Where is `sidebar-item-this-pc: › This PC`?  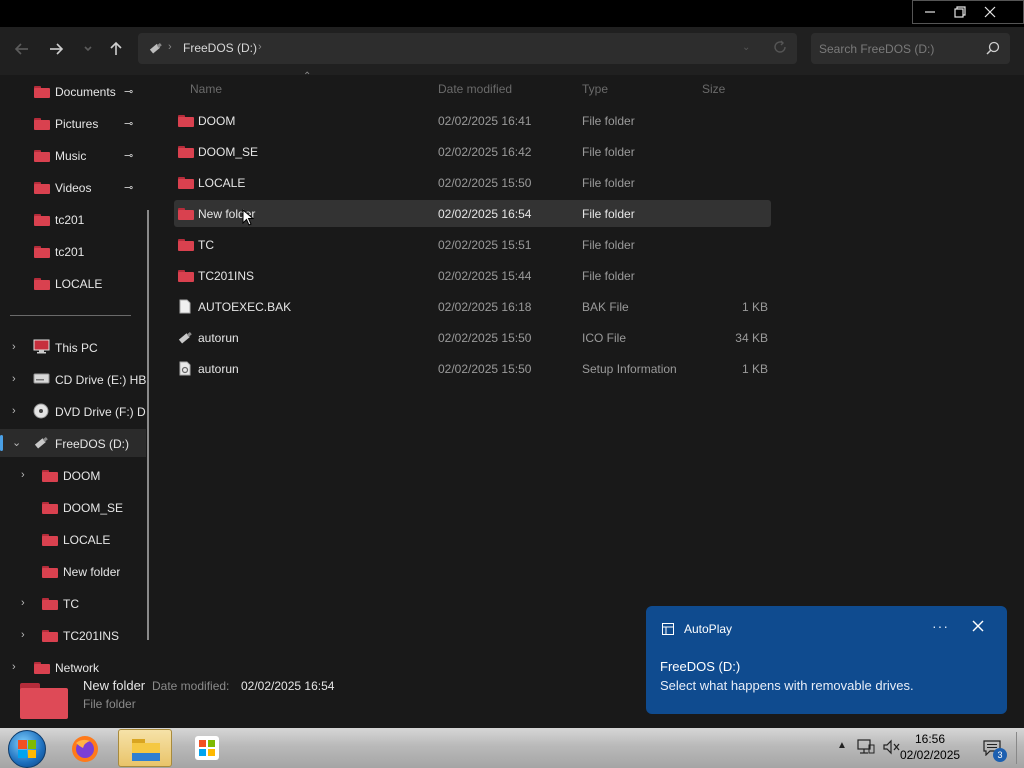 sidebar-item-this-pc: › This PC is located at coordinates (73, 347).